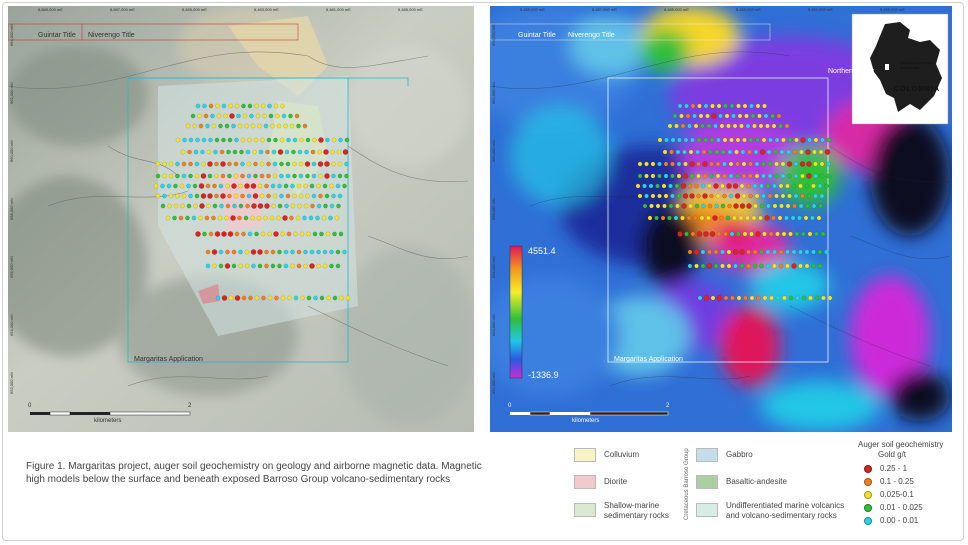  I want to click on geochem-label-4: 0.00 - 0.01, so click(899, 520).